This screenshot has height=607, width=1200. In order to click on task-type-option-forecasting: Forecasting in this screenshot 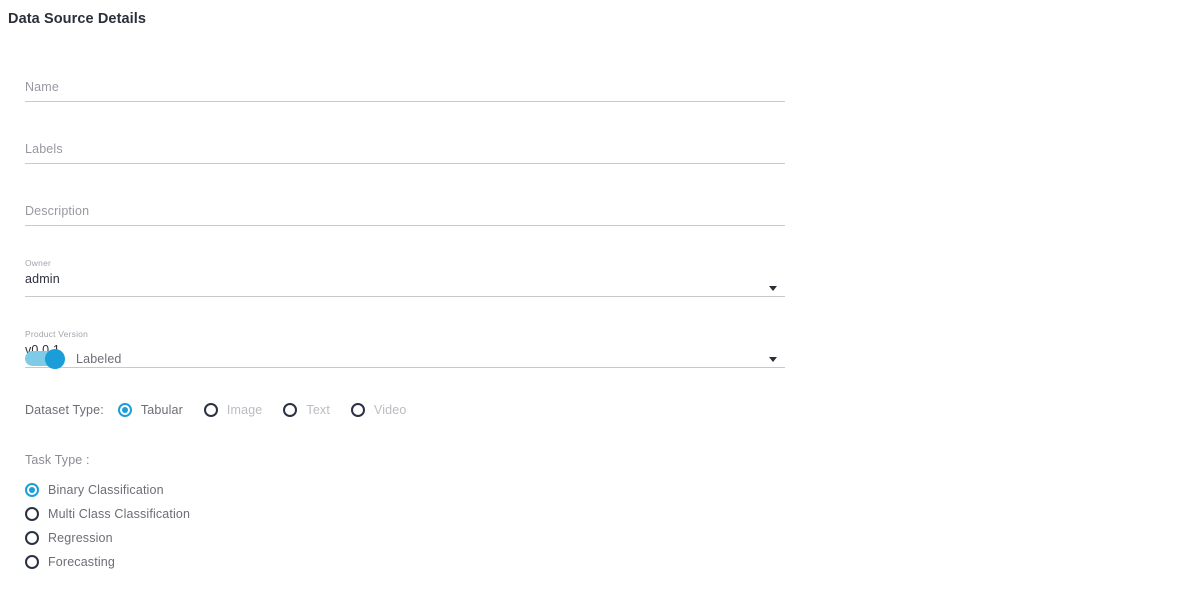, I will do `click(107, 562)`.